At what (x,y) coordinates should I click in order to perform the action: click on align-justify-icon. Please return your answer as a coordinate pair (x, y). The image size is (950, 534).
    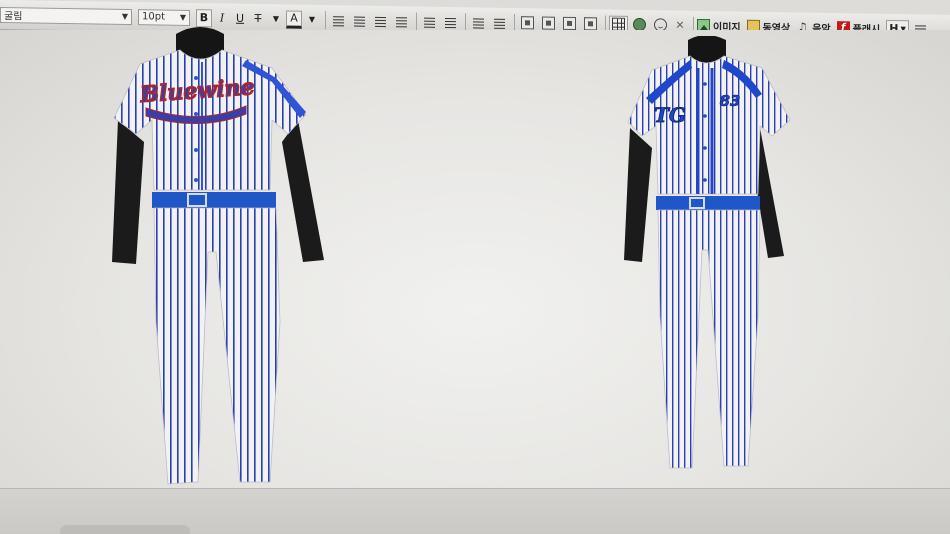
    Looking at the image, I should click on (401, 20).